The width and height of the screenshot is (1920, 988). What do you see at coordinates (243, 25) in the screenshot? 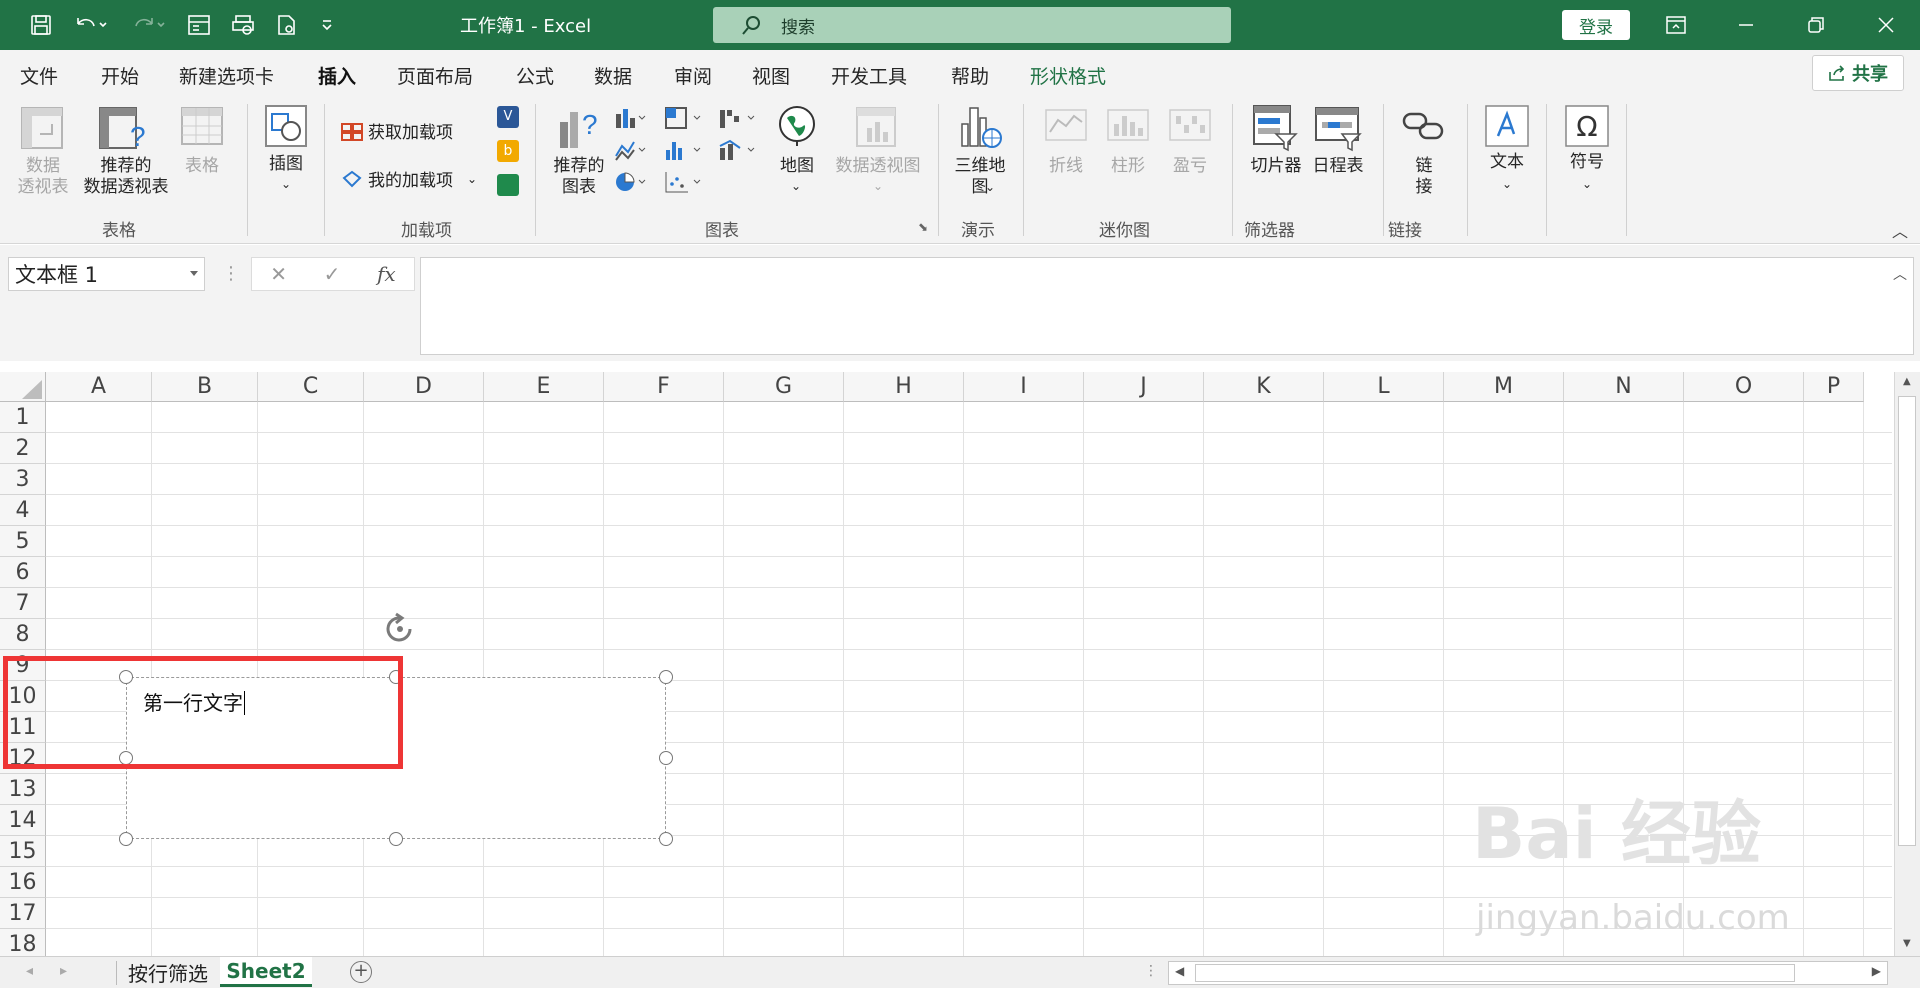
I see `print-preview-icon` at bounding box center [243, 25].